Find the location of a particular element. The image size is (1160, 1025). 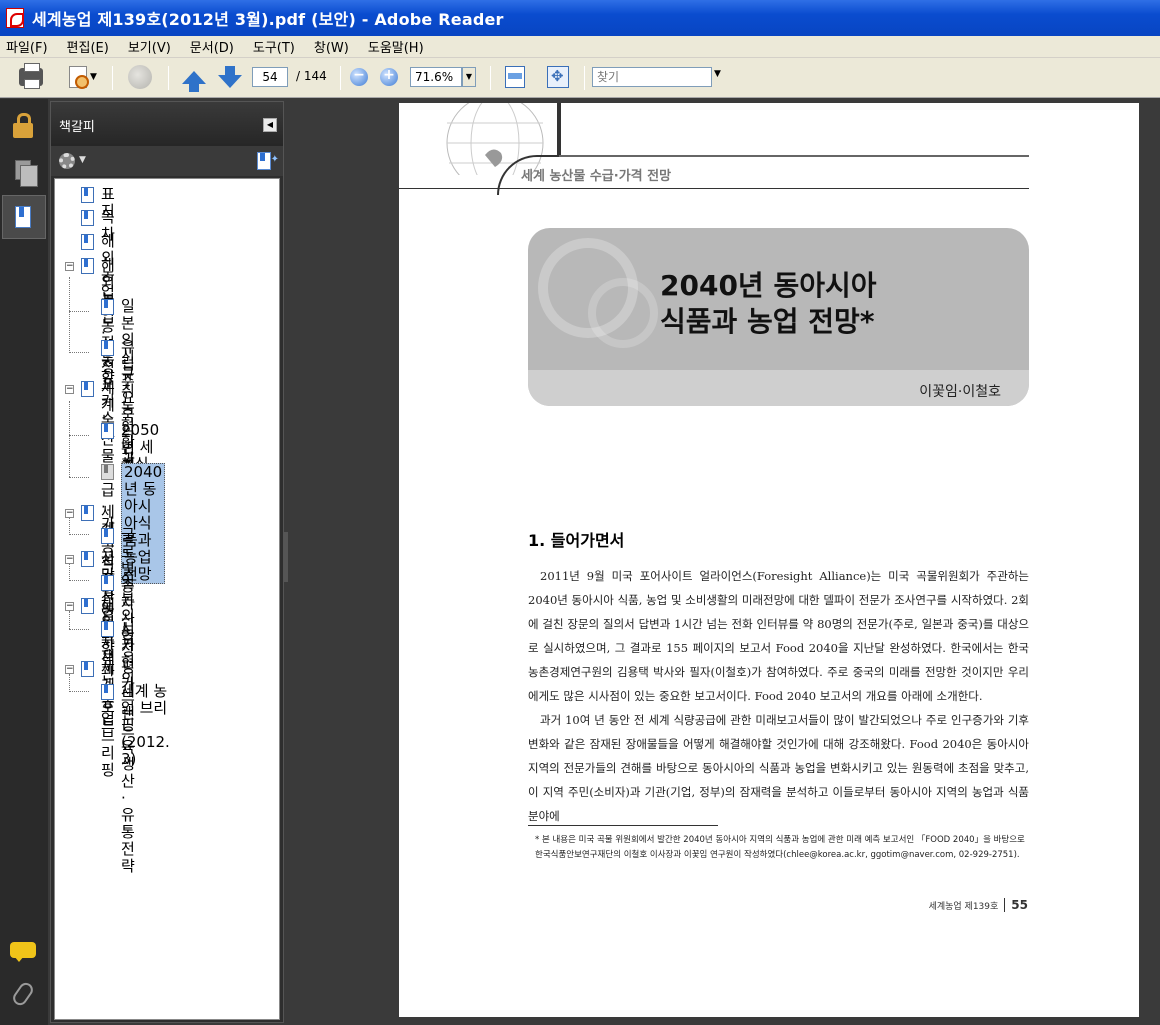

new-bookmark-star-icon: ✦ is located at coordinates (274, 159).